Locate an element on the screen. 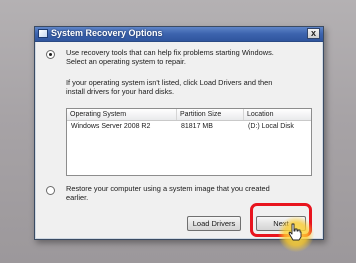 Image resolution: width=356 pixels, height=263 pixels. radio-selected-dot is located at coordinates (50, 54).